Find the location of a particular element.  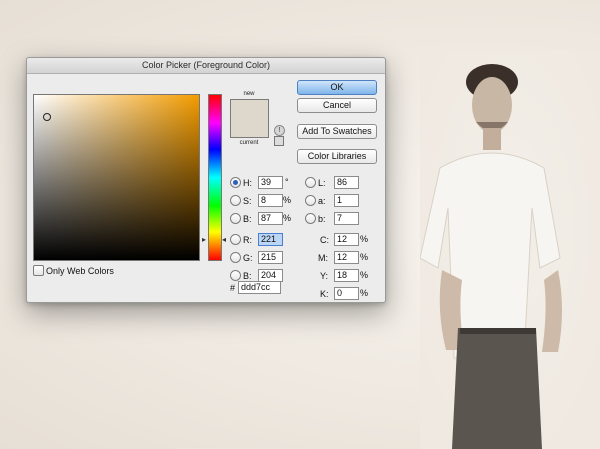

b-lab-label: b: is located at coordinates (322, 219).